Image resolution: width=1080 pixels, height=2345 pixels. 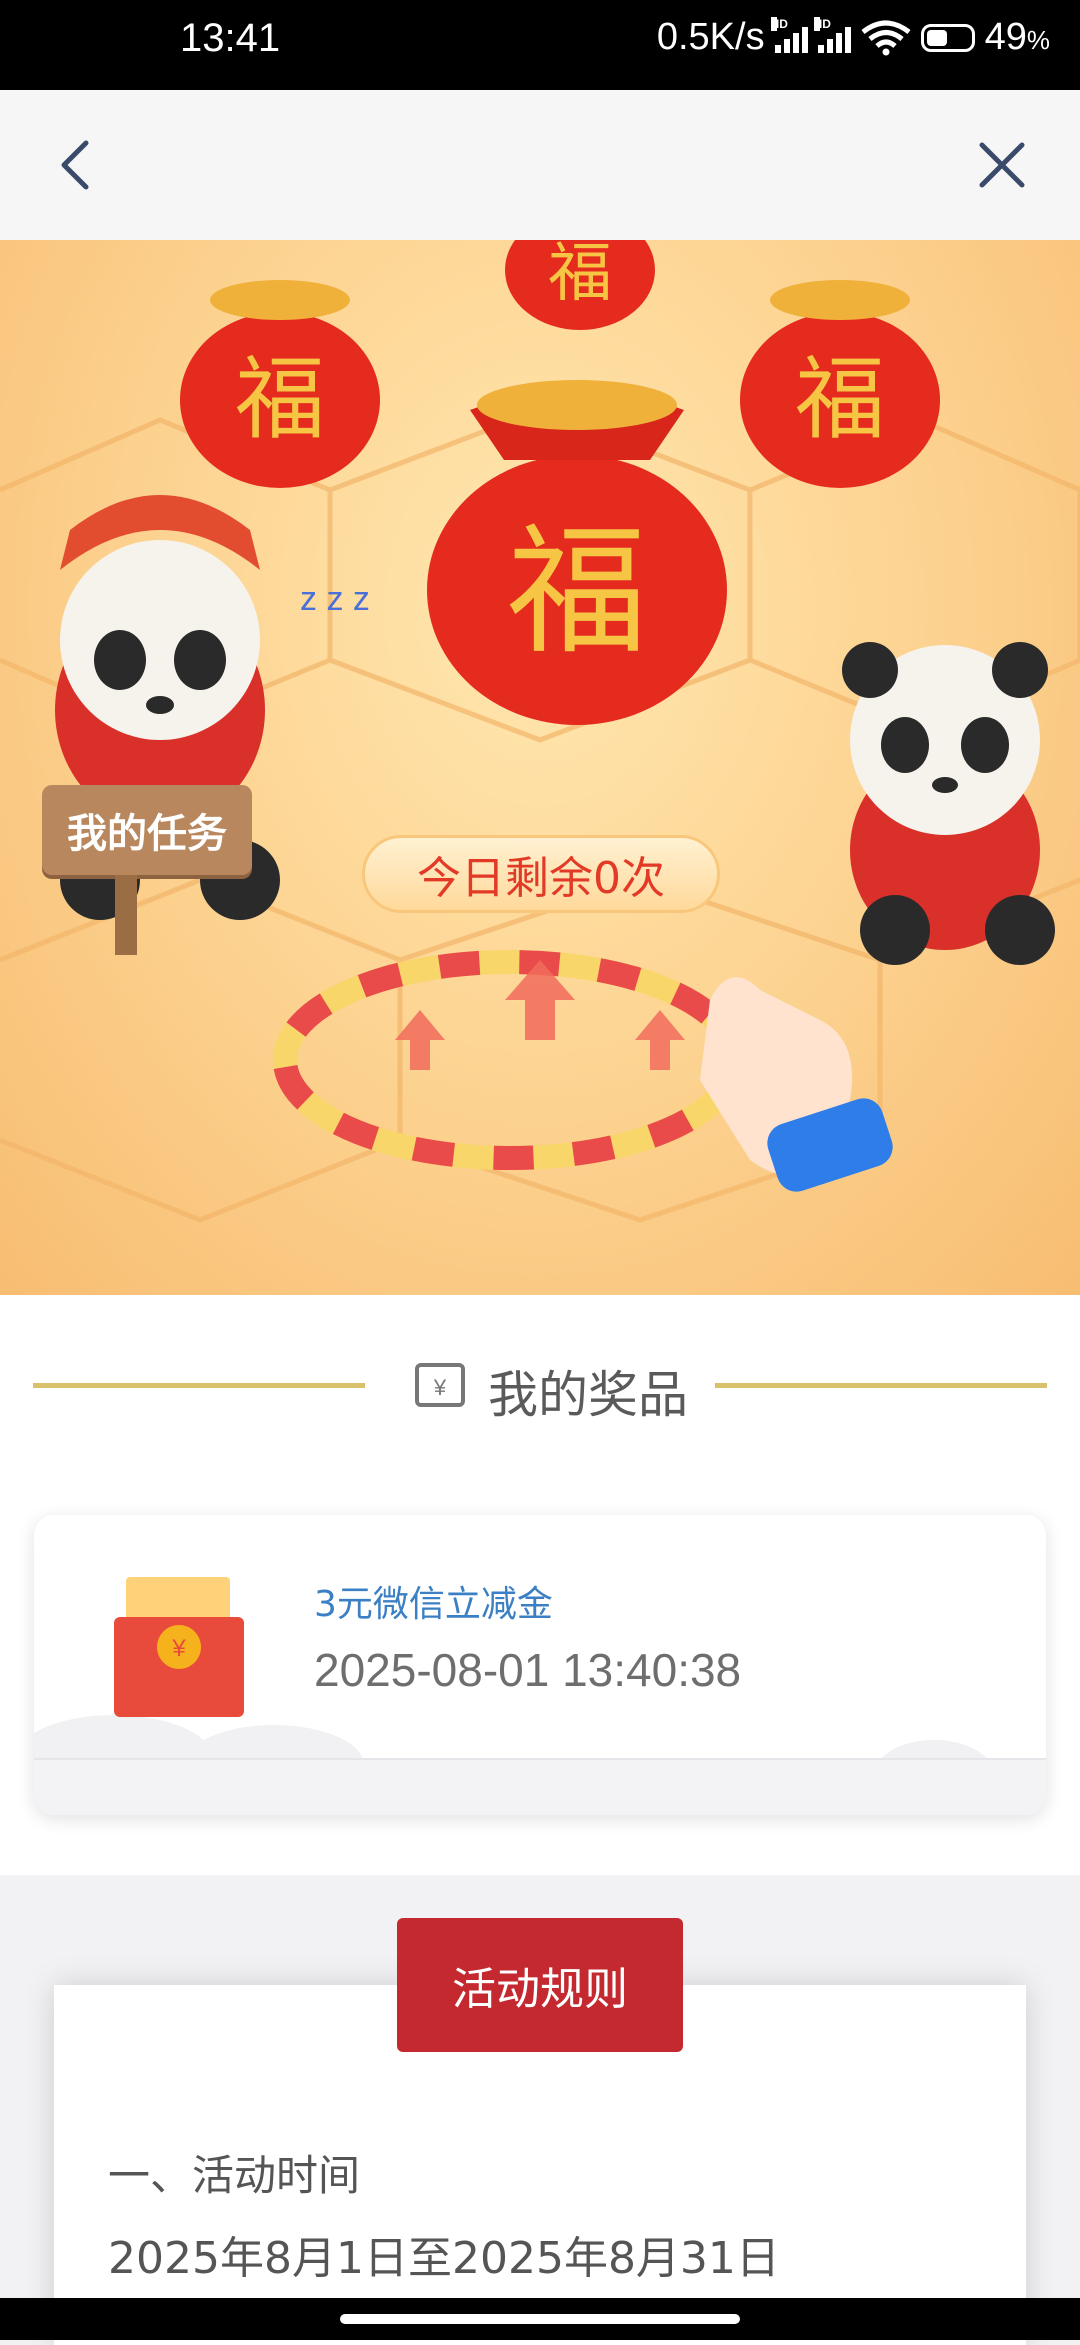 I want to click on battery-fill, so click(x=937, y=37).